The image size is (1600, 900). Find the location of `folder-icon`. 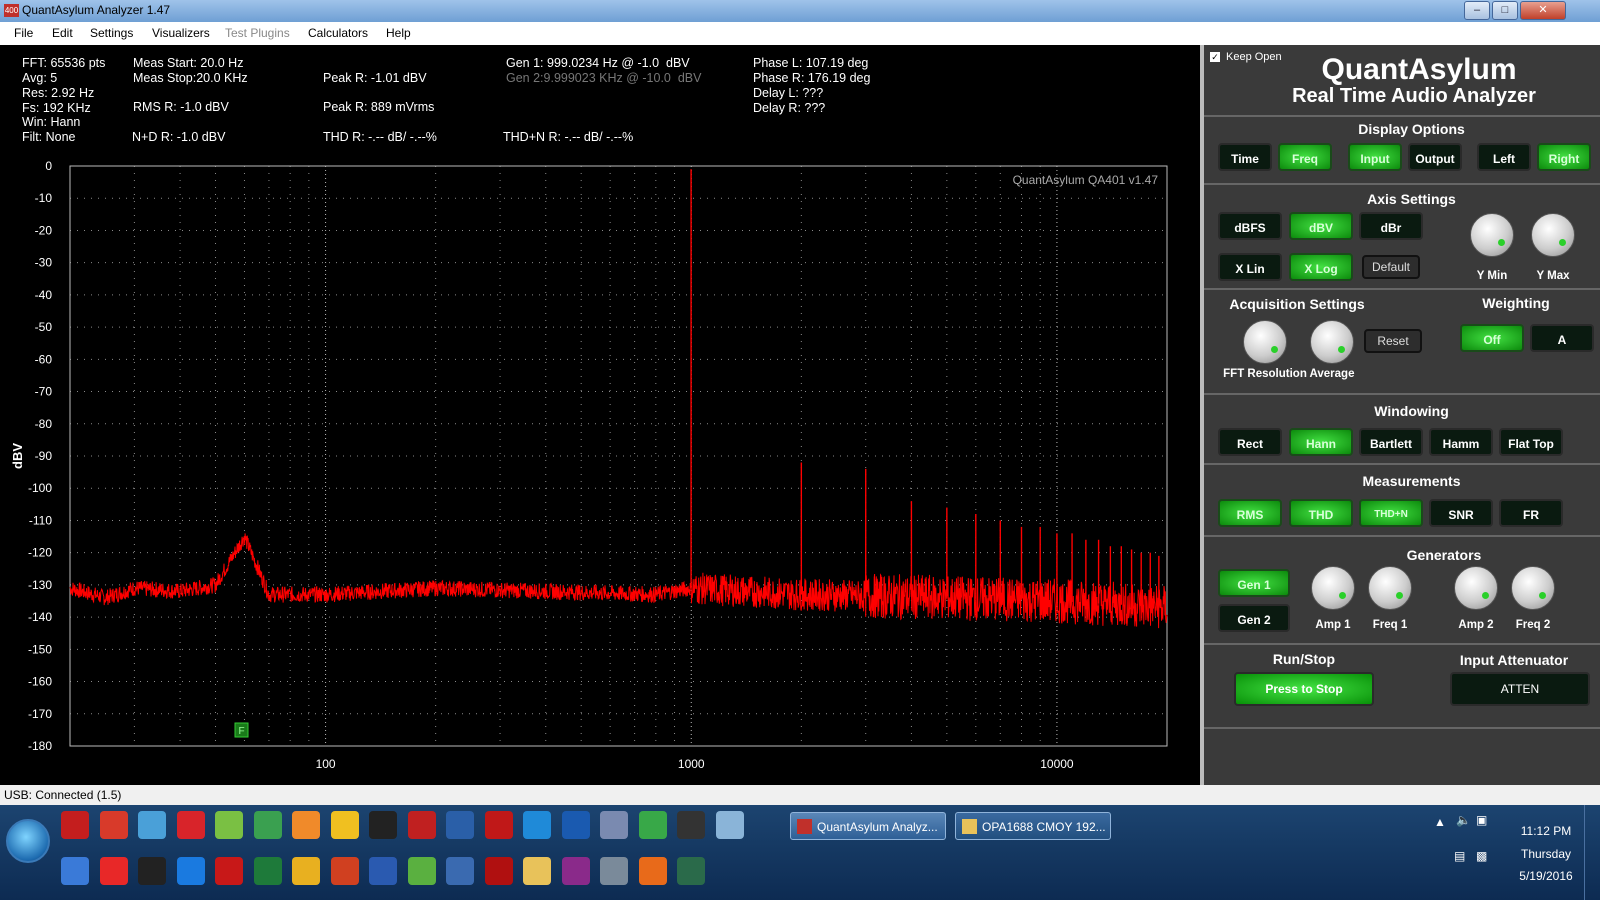

folder-icon is located at coordinates (537, 871).